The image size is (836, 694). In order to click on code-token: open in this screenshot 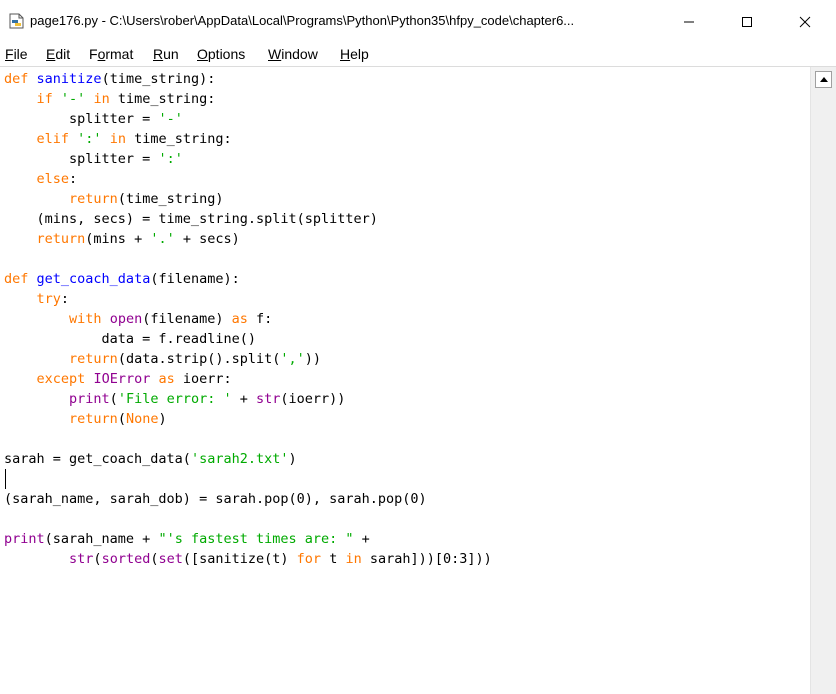, I will do `click(126, 319)`.